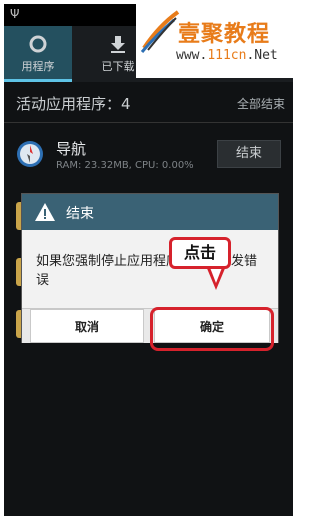  What do you see at coordinates (148, 102) in the screenshot?
I see `running-apps-header: 活动应用程序：4 全部结束` at bounding box center [148, 102].